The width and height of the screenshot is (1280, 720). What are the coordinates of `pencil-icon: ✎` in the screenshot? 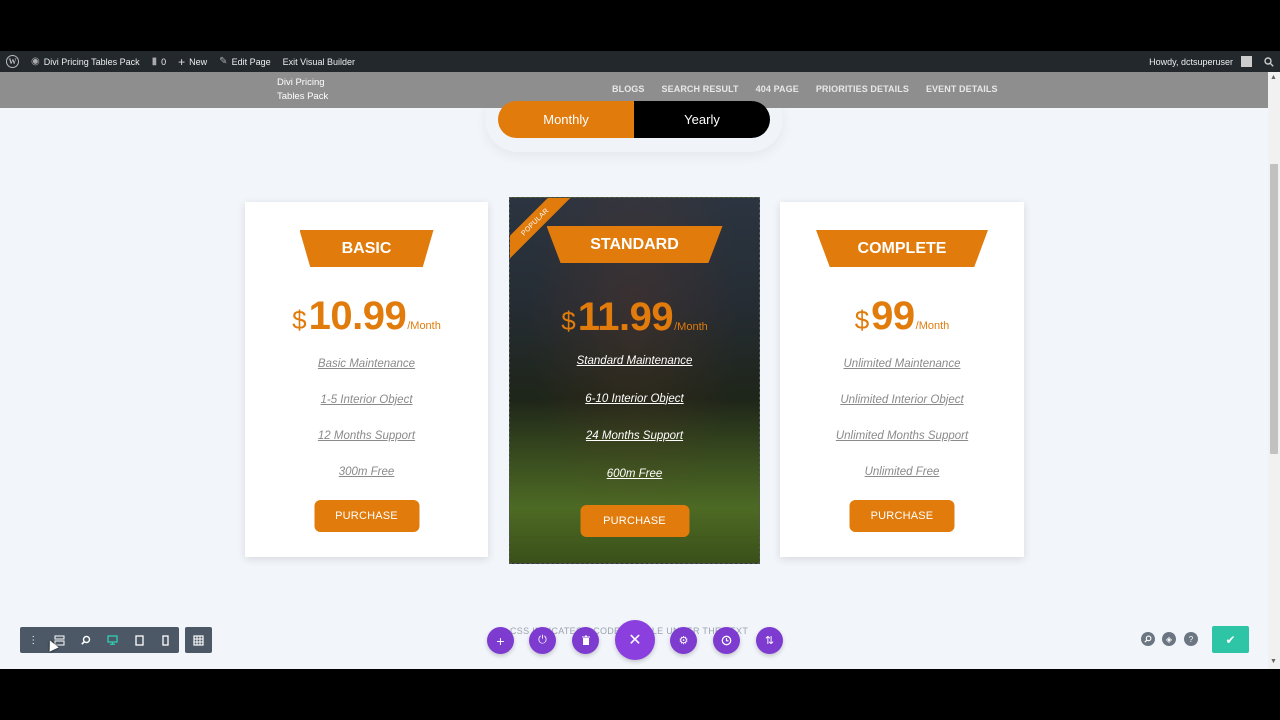 It's located at (223, 61).